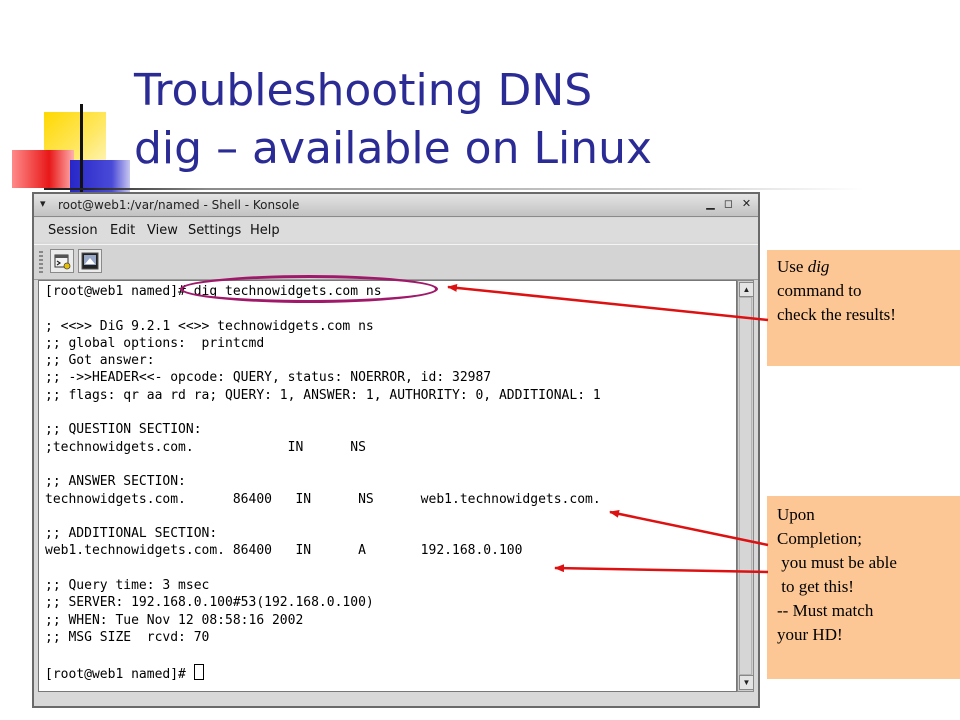 The image size is (960, 720). I want to click on toolbar, so click(396, 262).